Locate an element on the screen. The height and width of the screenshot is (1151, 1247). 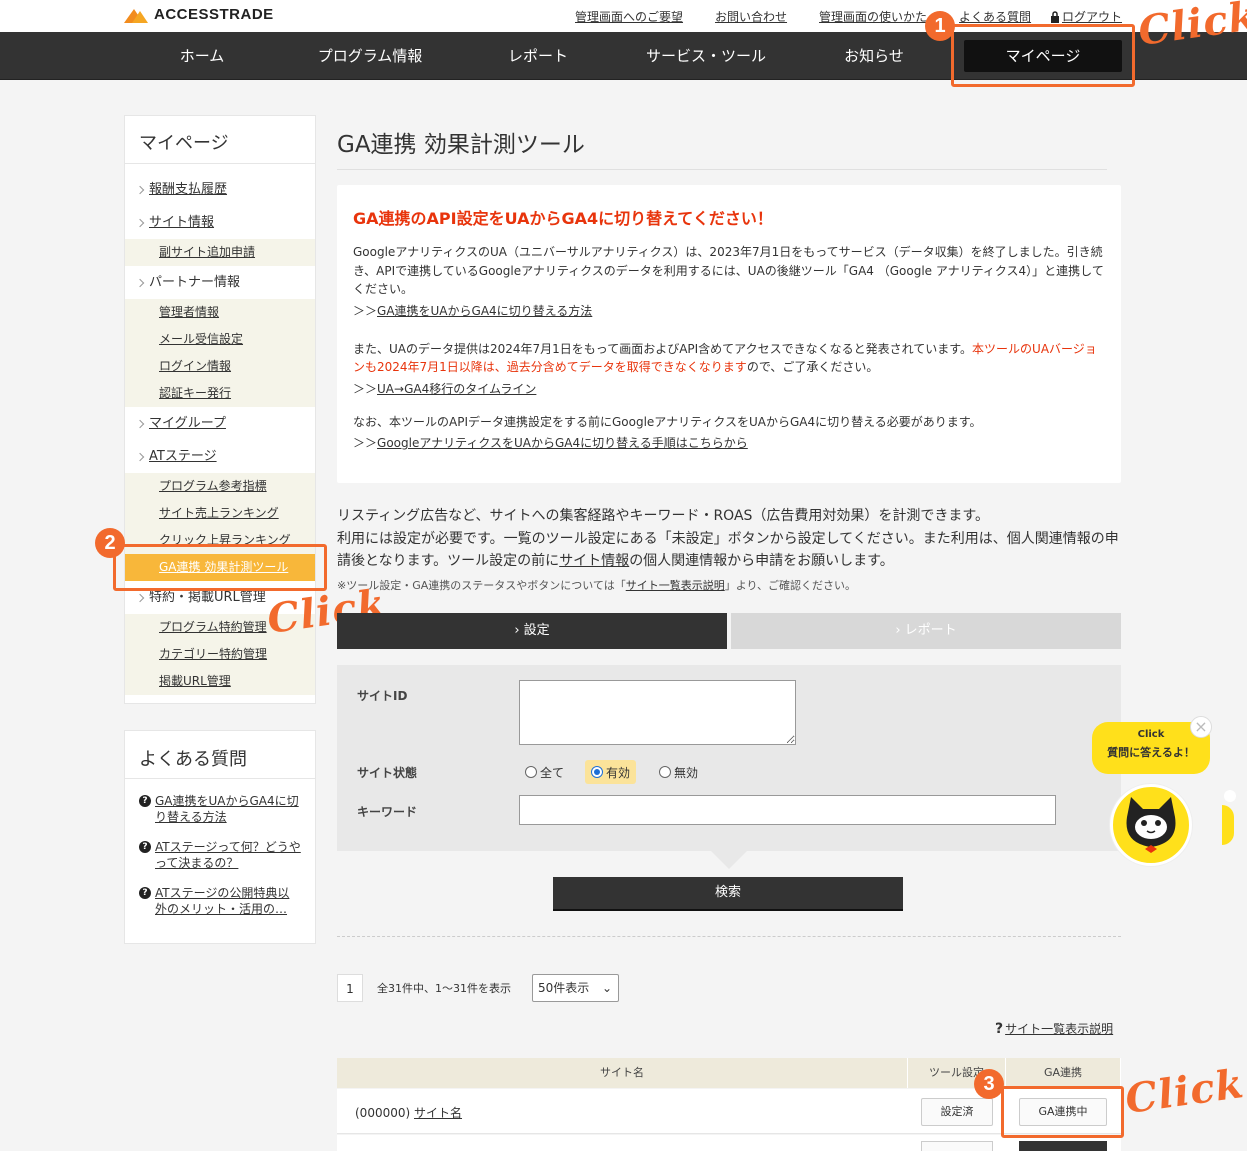
sidebar-item-auth-key: 認証キー発行 is located at coordinates (220, 393).